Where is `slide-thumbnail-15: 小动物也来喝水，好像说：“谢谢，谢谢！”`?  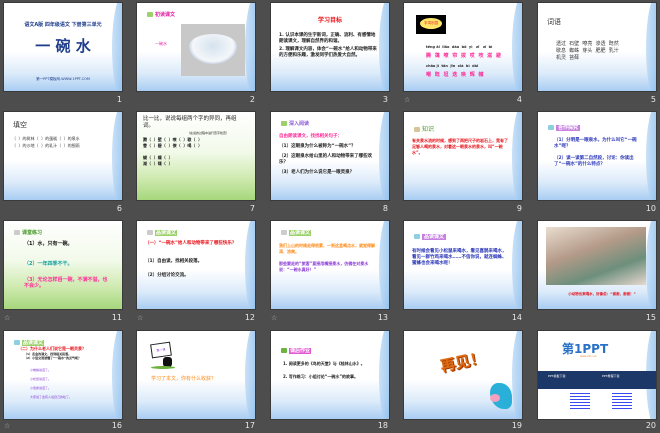
slide-thumbnail-15: 小动物也来喝水，好像说：“谢谢，谢谢！” is located at coordinates (597, 265).